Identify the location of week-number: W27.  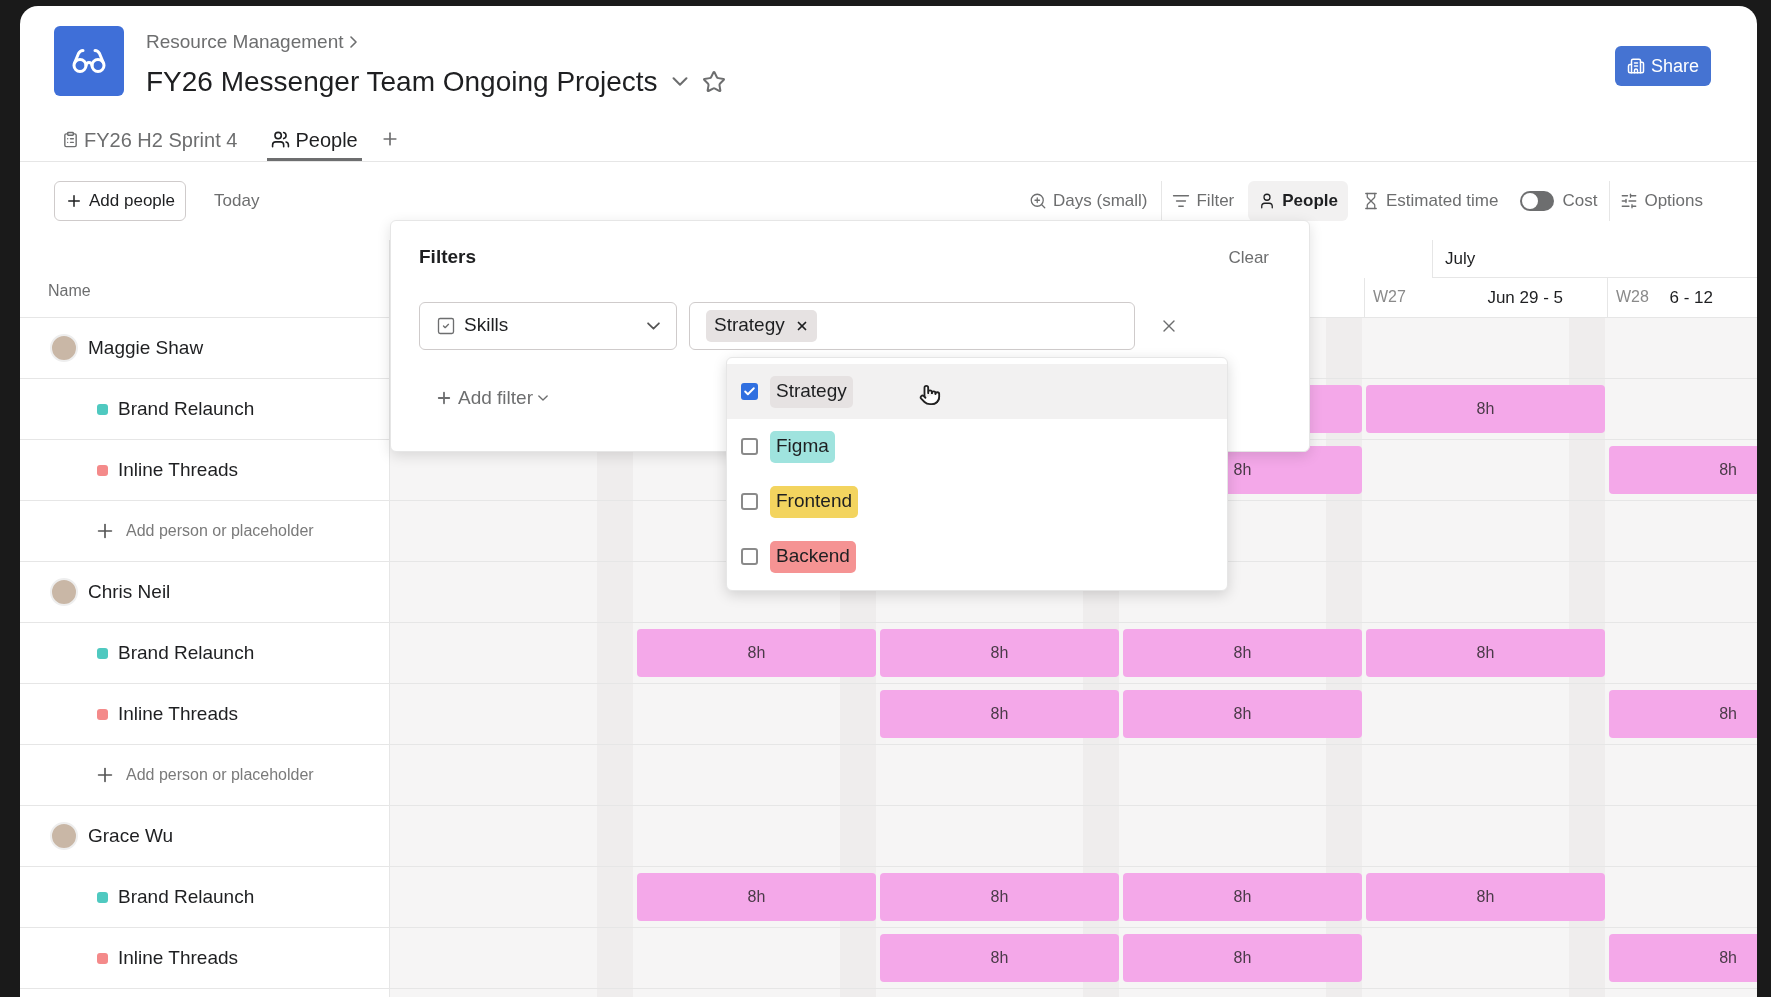
(1389, 297).